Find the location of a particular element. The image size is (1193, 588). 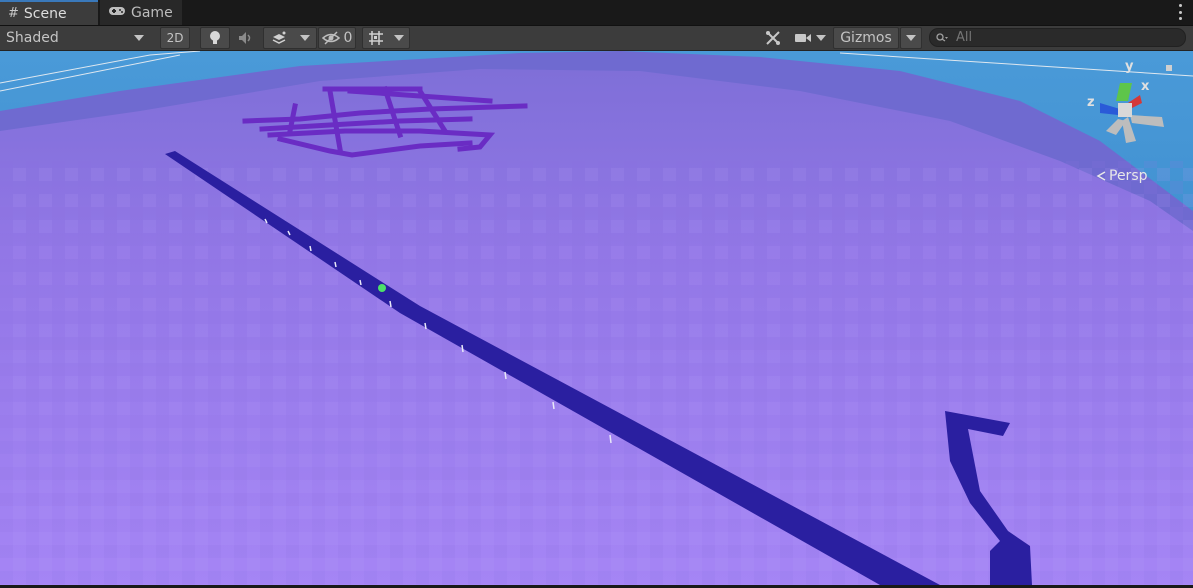

grid-snap-dropdown is located at coordinates (386, 38).